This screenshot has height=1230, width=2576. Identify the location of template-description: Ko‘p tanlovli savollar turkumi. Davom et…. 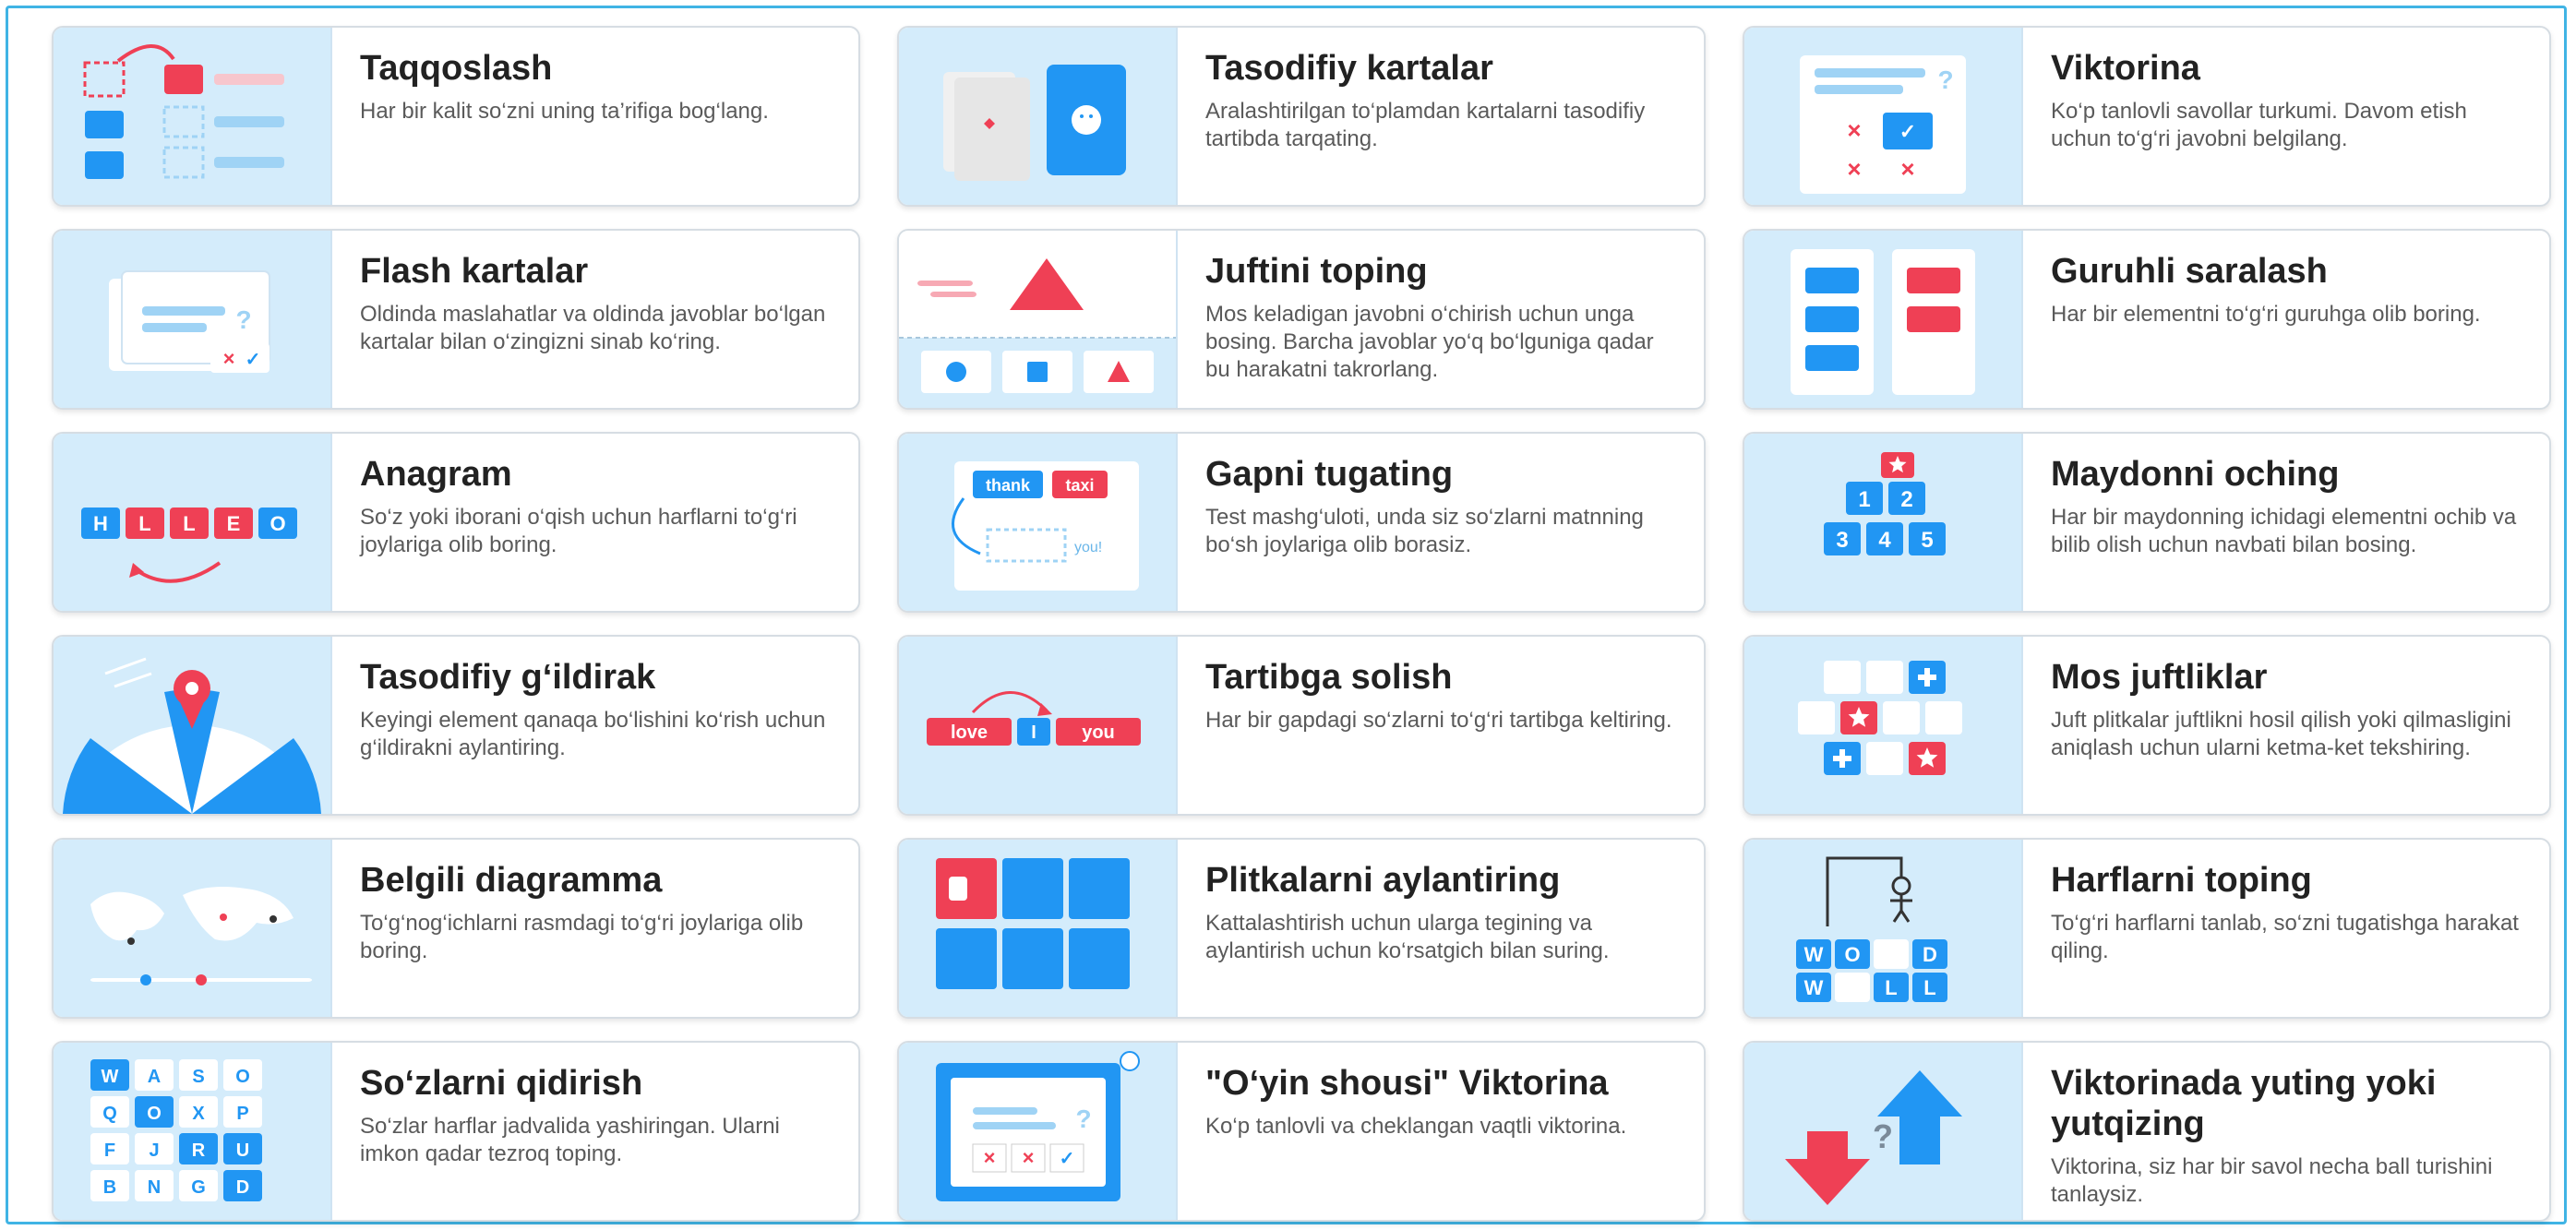
(2259, 125).